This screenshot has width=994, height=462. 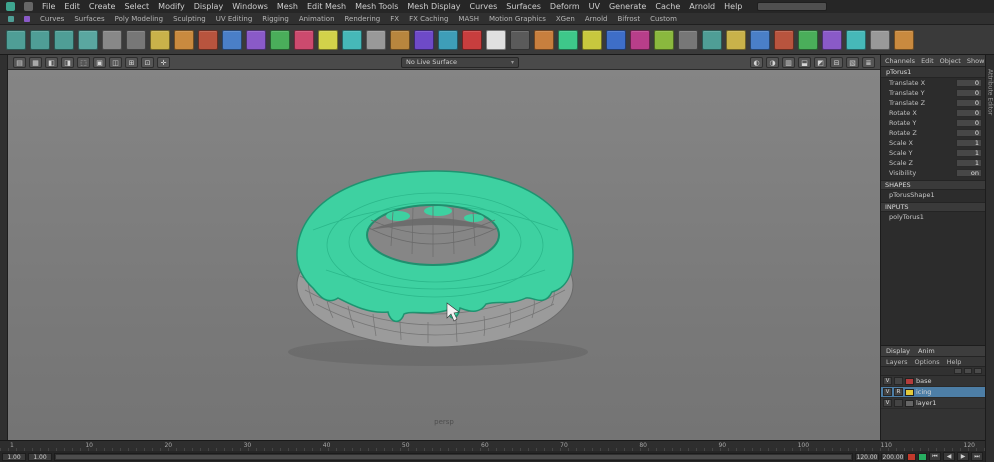 I want to click on anim-start-field: 1.00, so click(x=40, y=456).